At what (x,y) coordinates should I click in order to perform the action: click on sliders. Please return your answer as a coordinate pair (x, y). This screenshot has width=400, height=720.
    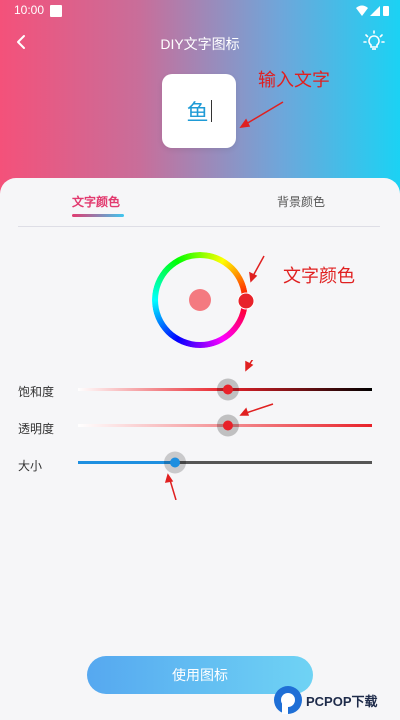
    Looking at the image, I should click on (225, 430).